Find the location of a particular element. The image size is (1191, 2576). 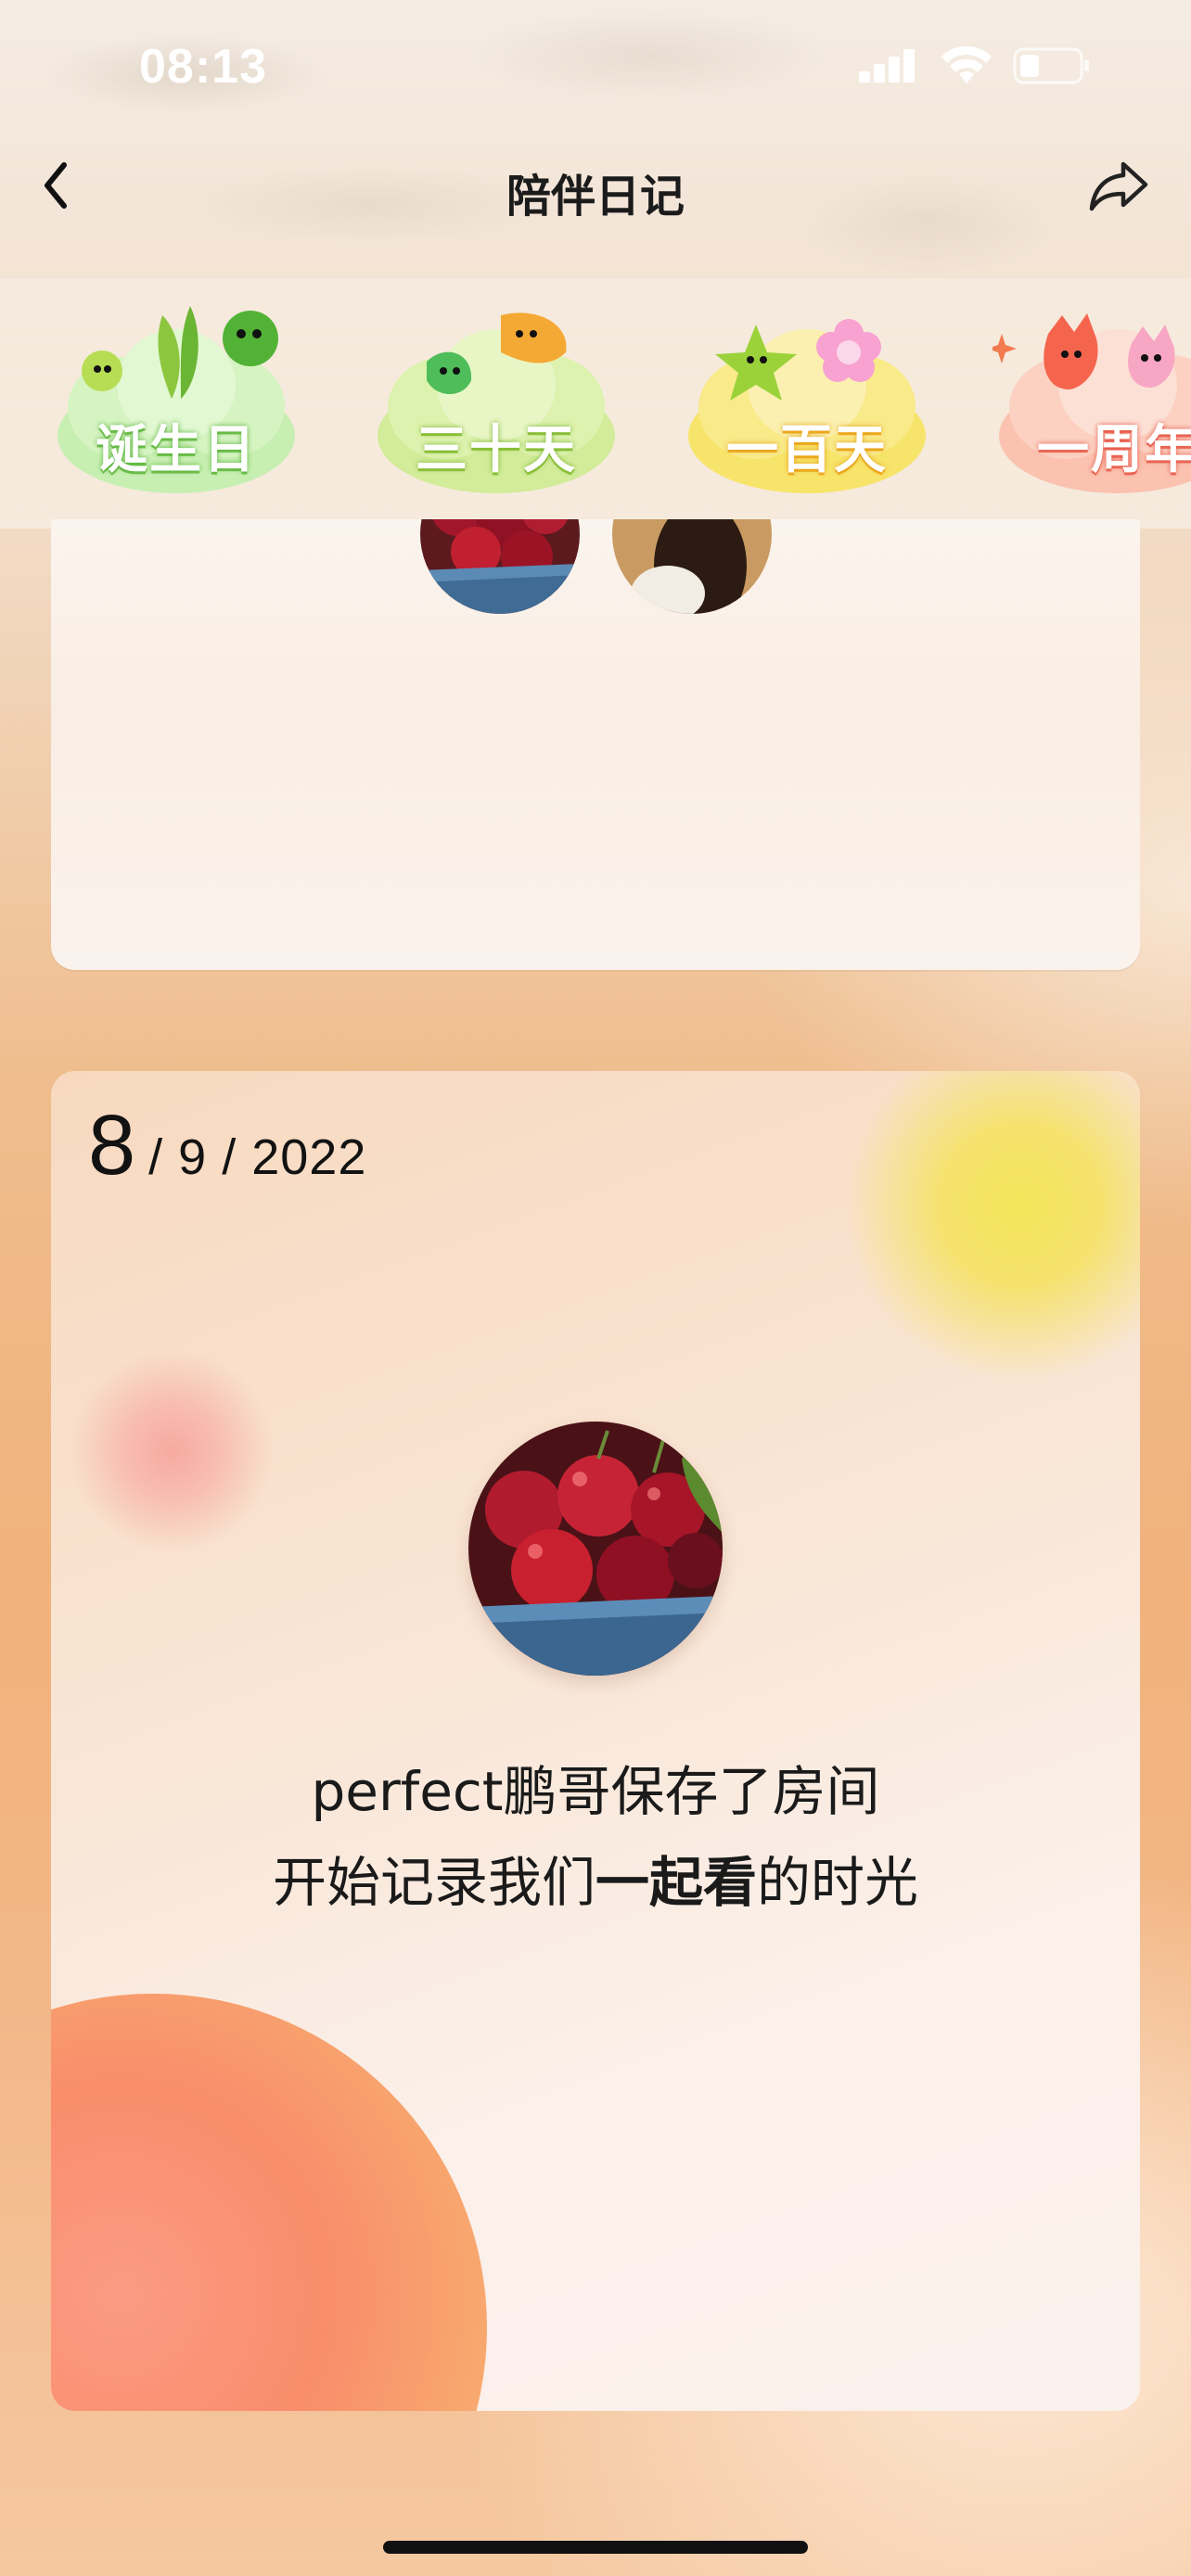

milestone-badges-row: 诞生日 三十天 一百天 一周年 is located at coordinates (595, 403).